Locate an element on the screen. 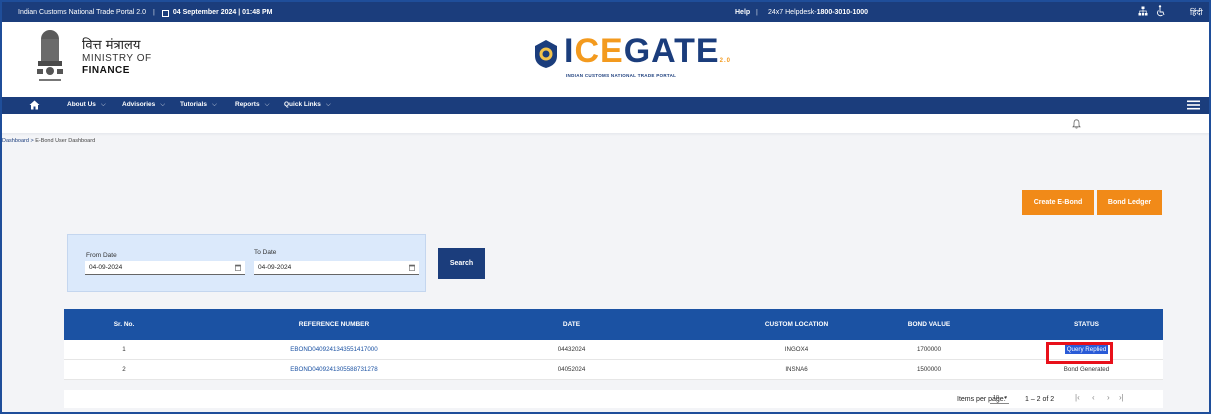 Image resolution: width=1211 pixels, height=414 pixels. sitemap-icon is located at coordinates (1143, 11).